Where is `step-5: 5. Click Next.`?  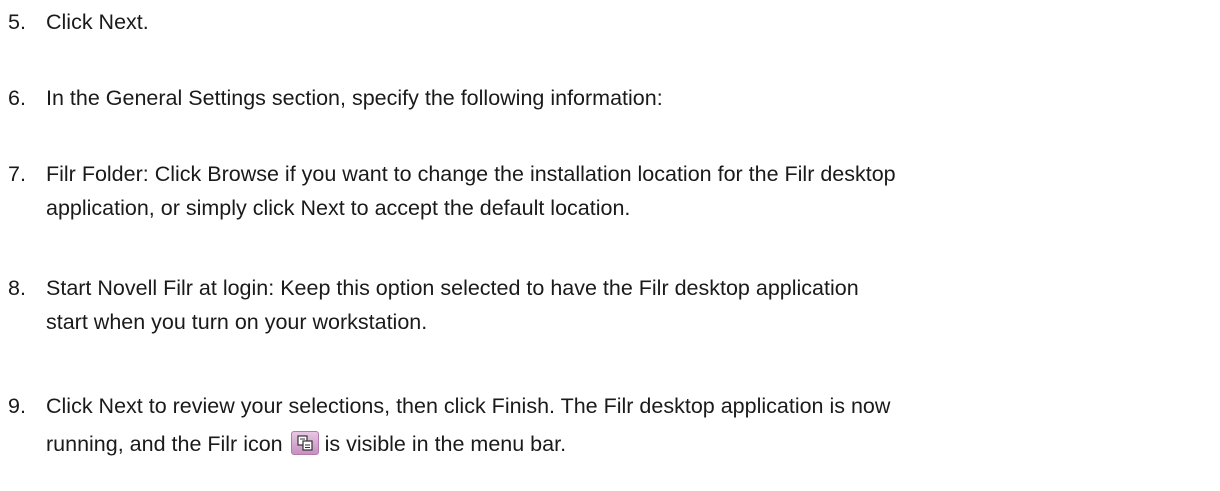
step-5: 5. Click Next. is located at coordinates (608, 22).